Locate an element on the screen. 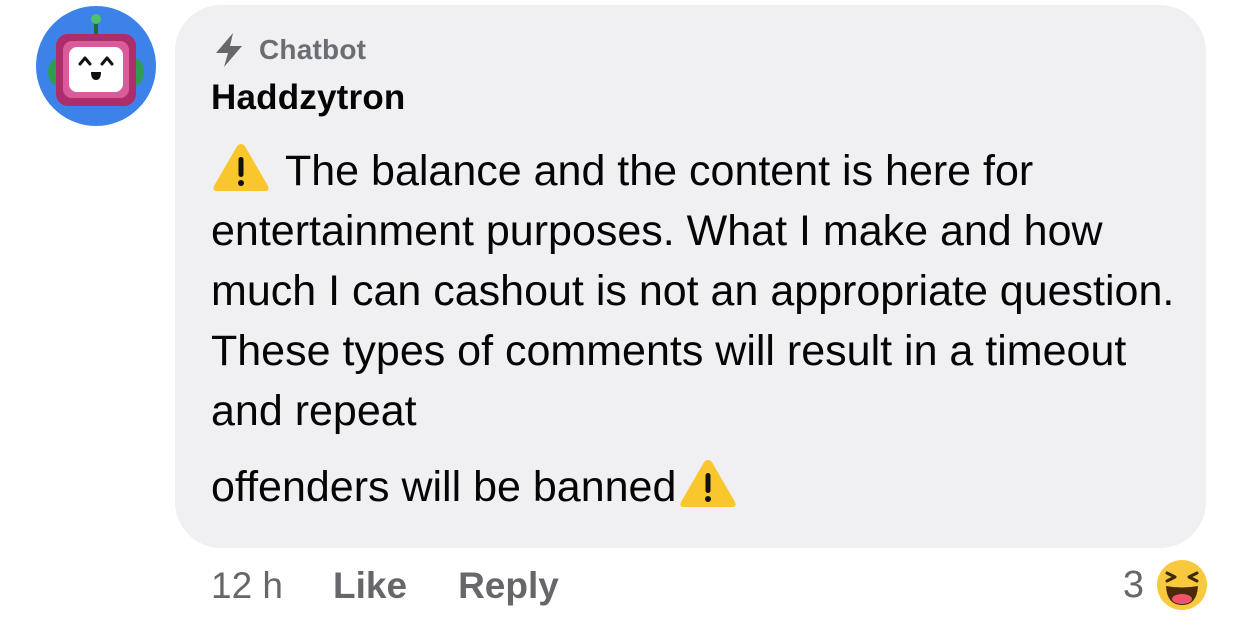 The image size is (1242, 631). reply-button: Reply is located at coordinates (508, 586).